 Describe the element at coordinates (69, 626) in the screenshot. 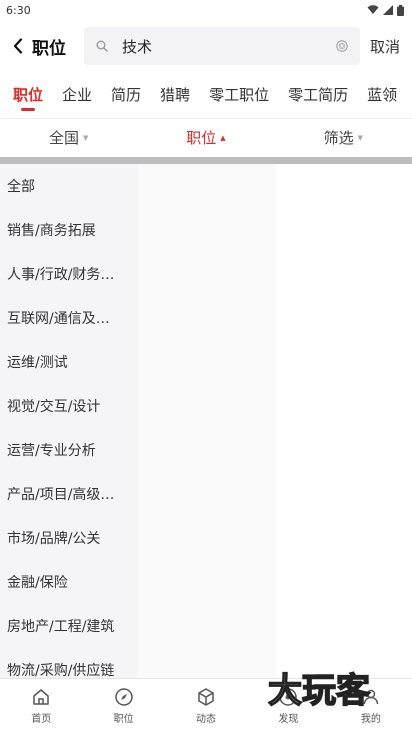

I see `list-item: 房地产/工程/建筑` at that location.